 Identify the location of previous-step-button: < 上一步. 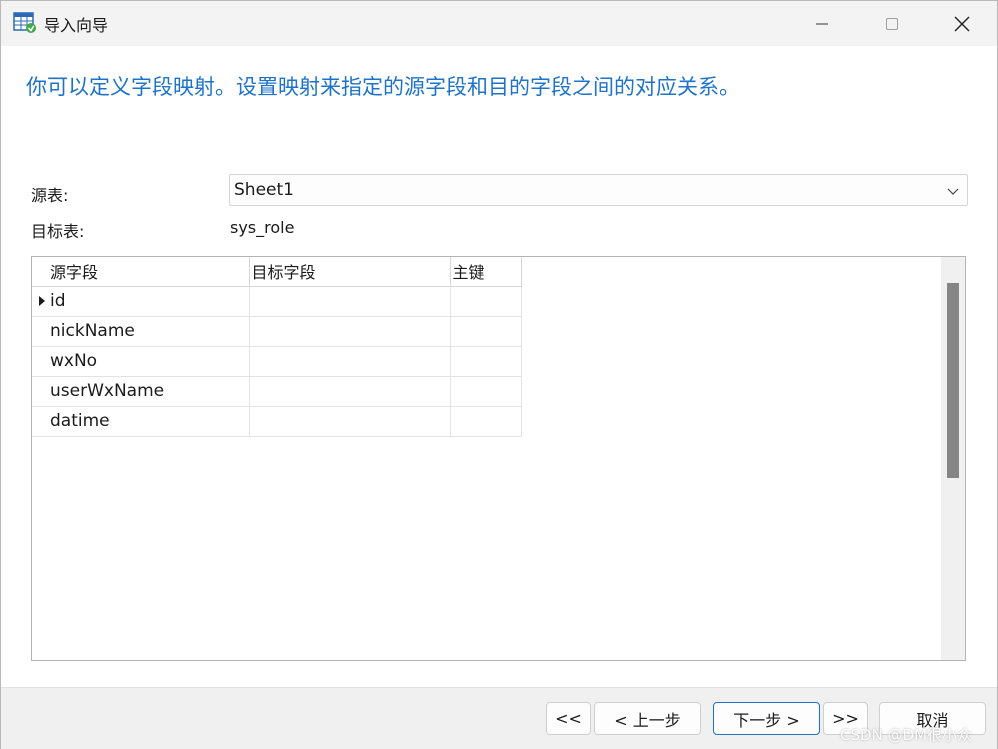
(647, 718).